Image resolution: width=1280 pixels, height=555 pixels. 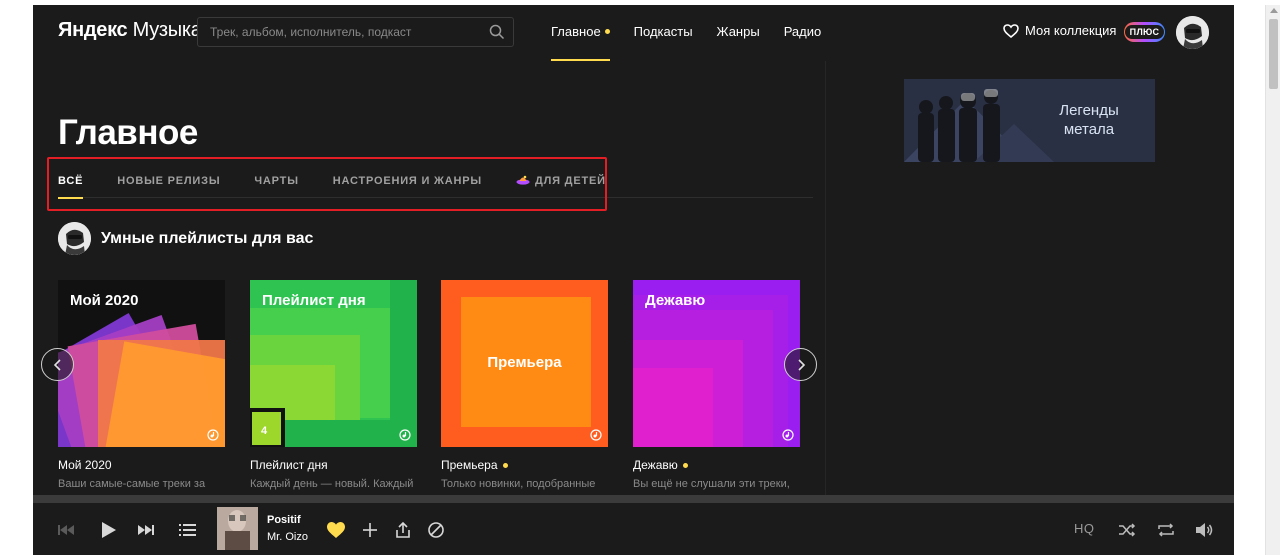 I want to click on section-avatar, so click(x=74, y=238).